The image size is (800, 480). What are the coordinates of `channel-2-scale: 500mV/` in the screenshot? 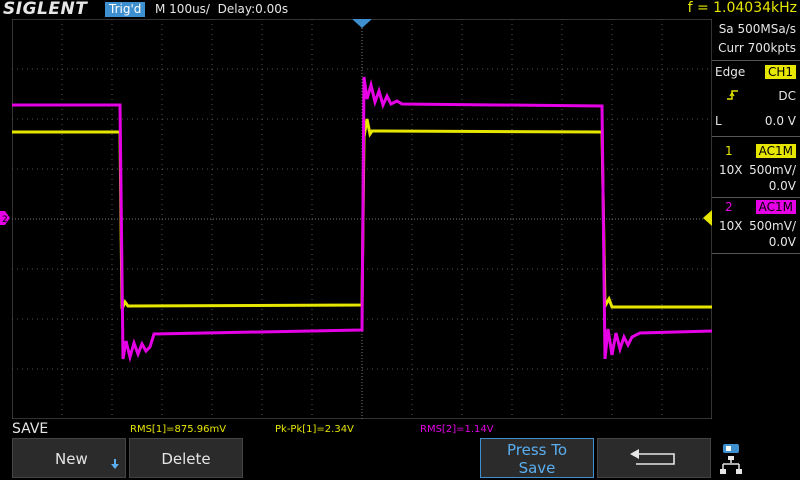 It's located at (772, 226).